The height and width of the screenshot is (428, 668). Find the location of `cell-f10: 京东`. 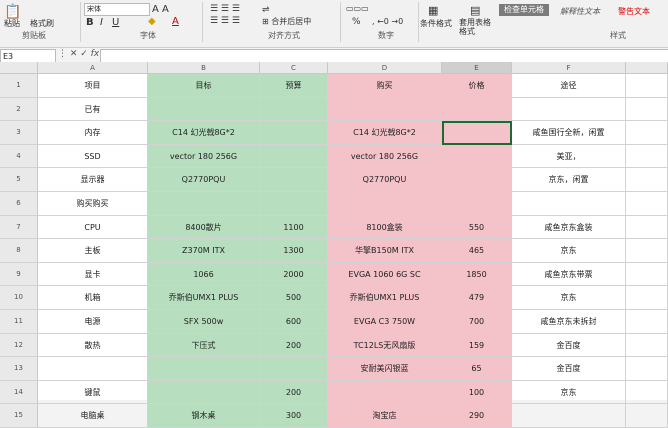

cell-f10: 京东 is located at coordinates (569, 298).